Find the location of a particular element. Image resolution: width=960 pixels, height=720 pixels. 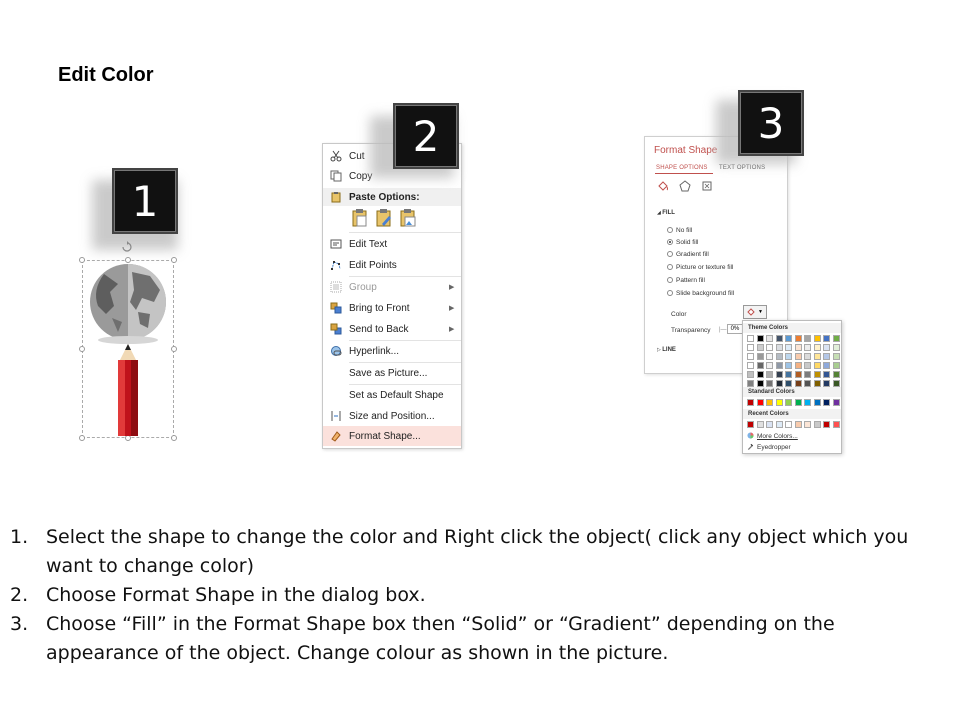

radio-no-fill: No fill is located at coordinates (679, 230).